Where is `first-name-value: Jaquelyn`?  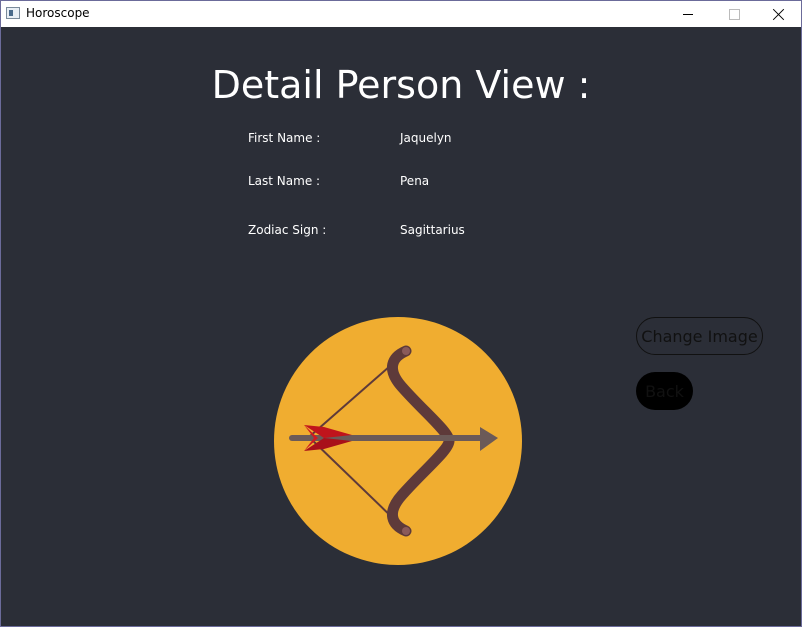 first-name-value: Jaquelyn is located at coordinates (426, 138).